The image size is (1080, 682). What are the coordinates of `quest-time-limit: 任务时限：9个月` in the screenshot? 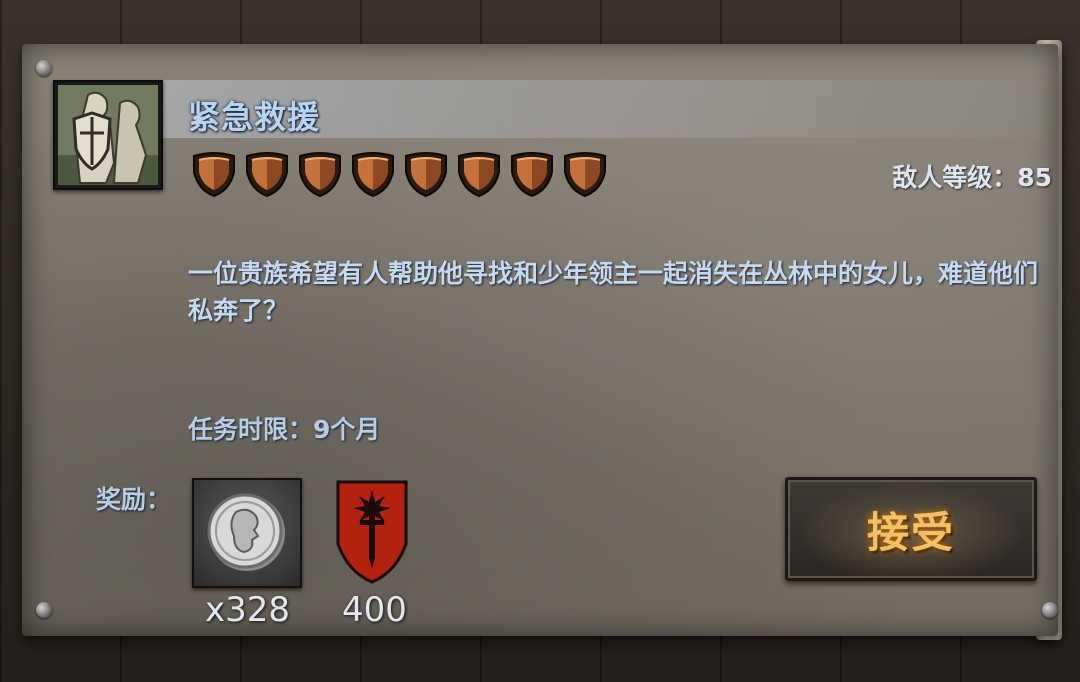 It's located at (284, 429).